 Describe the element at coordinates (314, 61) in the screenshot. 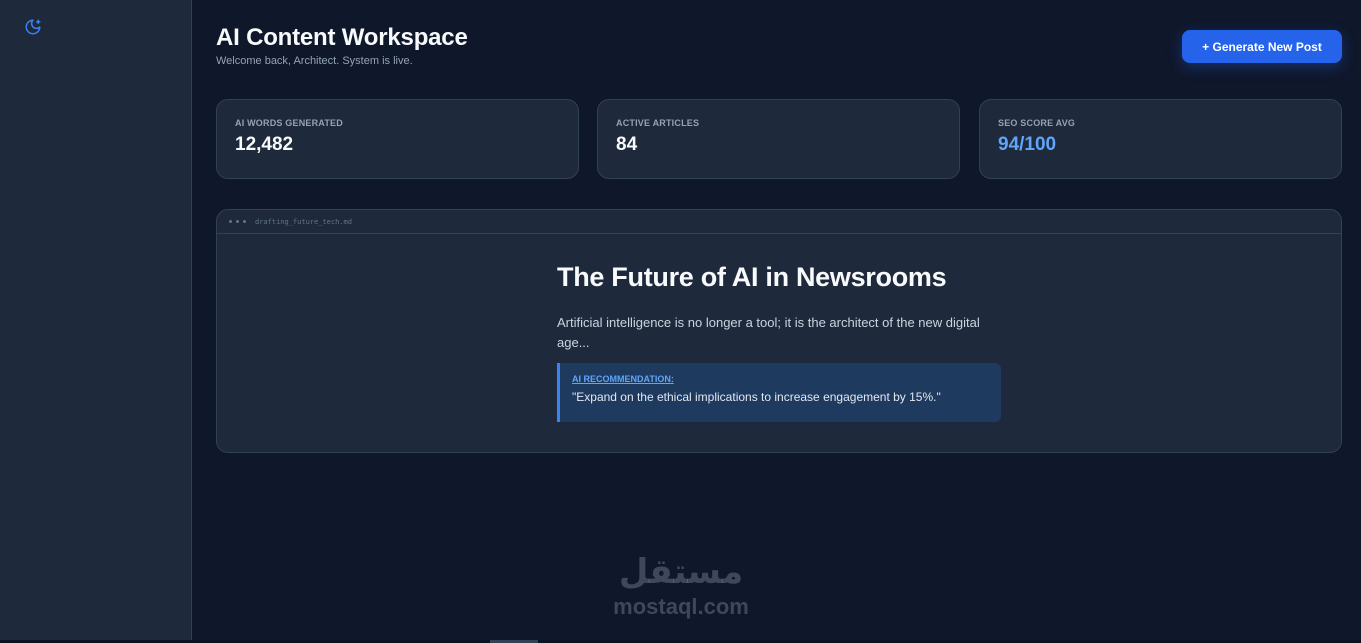

I see `page-subtitle: Welcome back, Architect. System is live.` at that location.